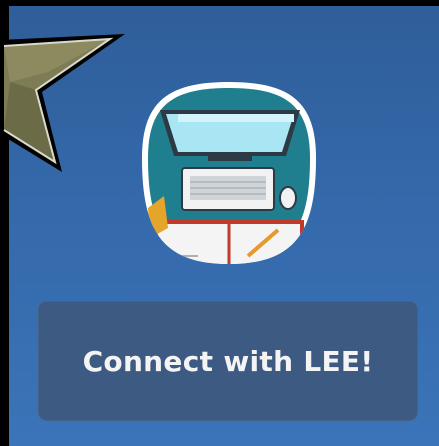  Describe the element at coordinates (62, 103) in the screenshot. I see `star-icon` at that location.